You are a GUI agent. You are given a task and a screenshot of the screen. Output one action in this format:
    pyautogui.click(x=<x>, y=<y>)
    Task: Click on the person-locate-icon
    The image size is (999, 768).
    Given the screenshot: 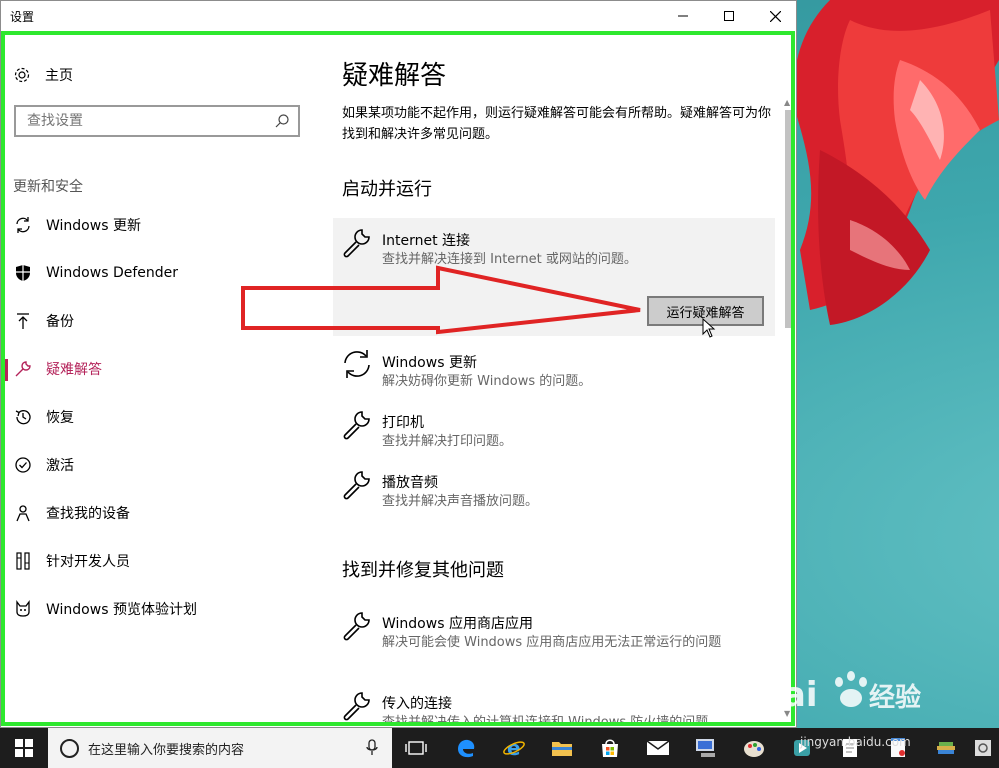 What is the action you would take?
    pyautogui.click(x=23, y=513)
    